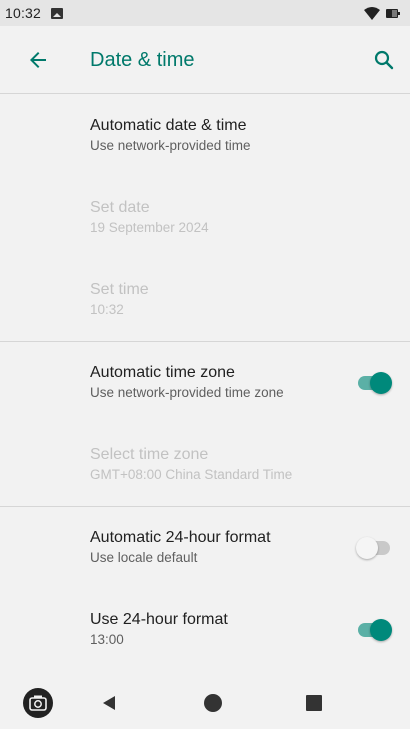 This screenshot has width=410, height=729. What do you see at coordinates (191, 474) in the screenshot?
I see `setting-summary: GMT+08:00 China Standard Time` at bounding box center [191, 474].